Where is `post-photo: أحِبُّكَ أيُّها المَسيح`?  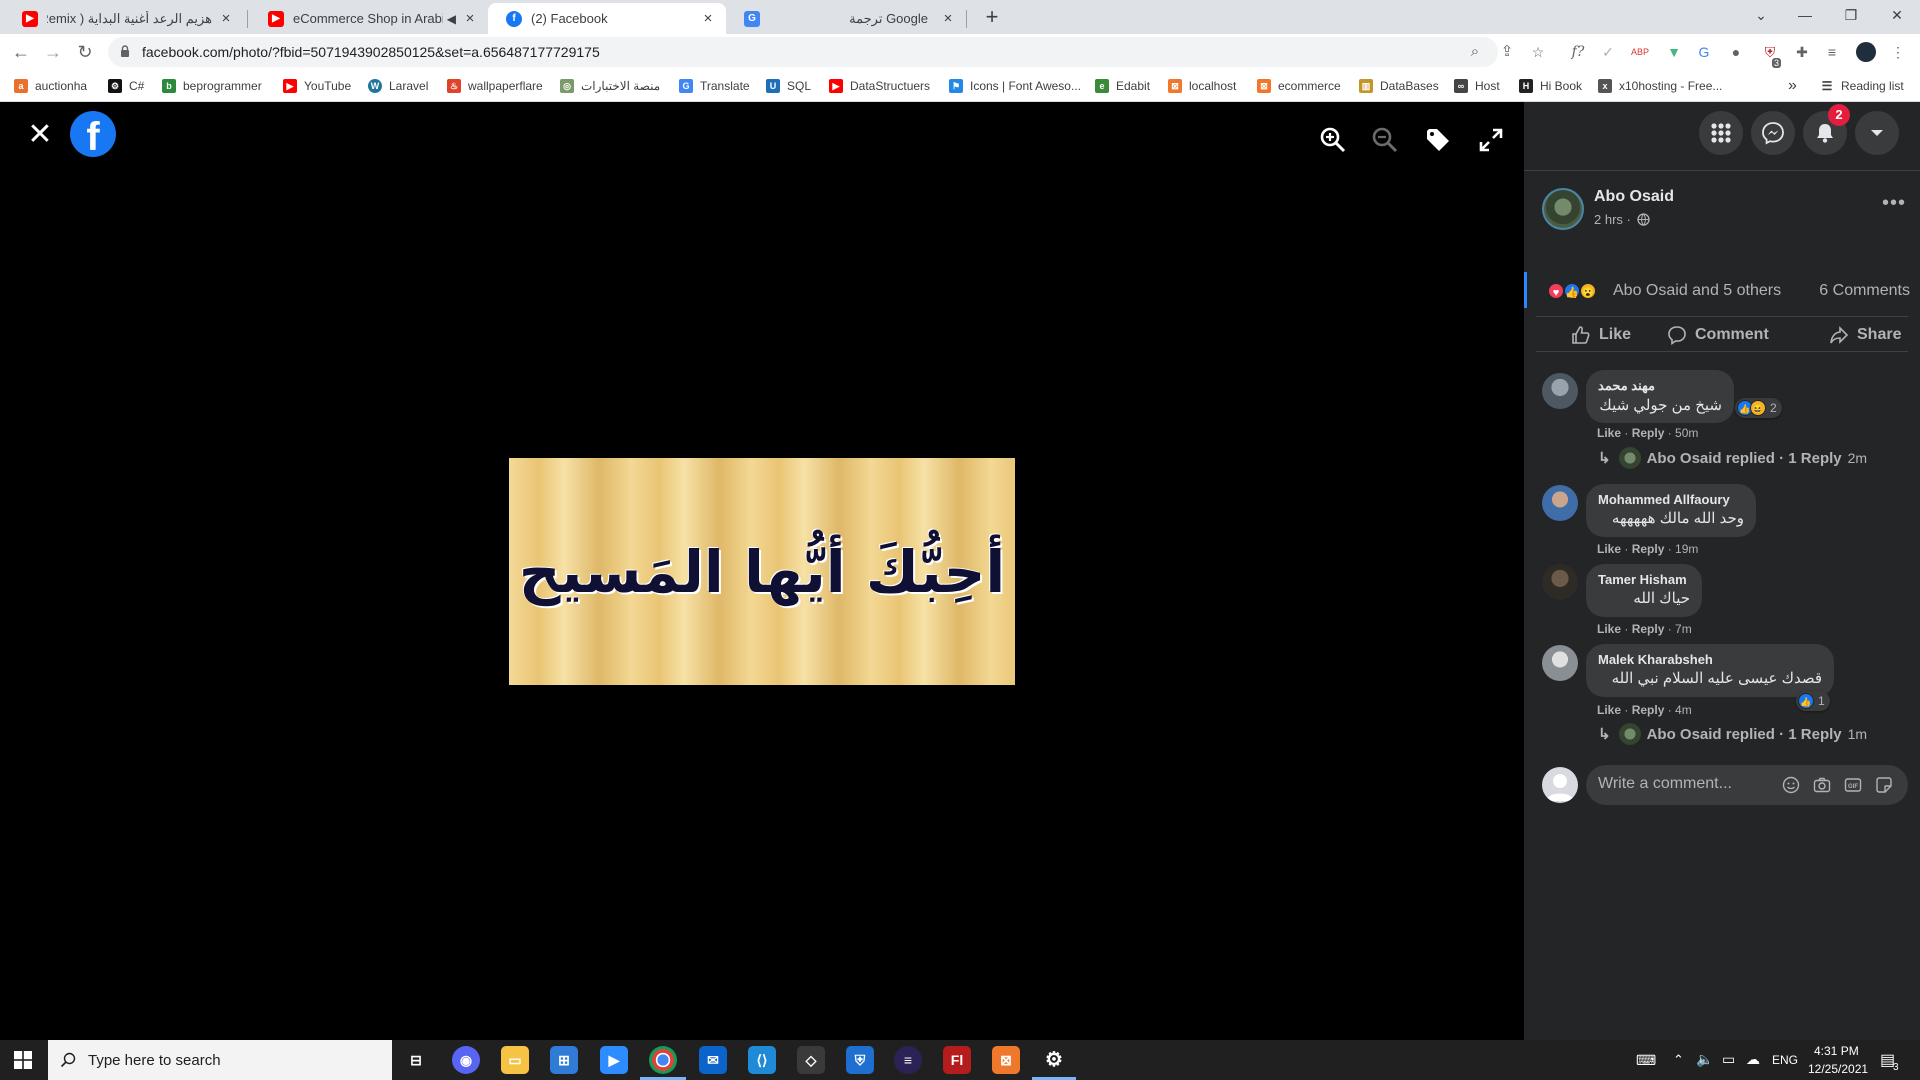 post-photo: أحِبُّكَ أيُّها المَسيح is located at coordinates (762, 571).